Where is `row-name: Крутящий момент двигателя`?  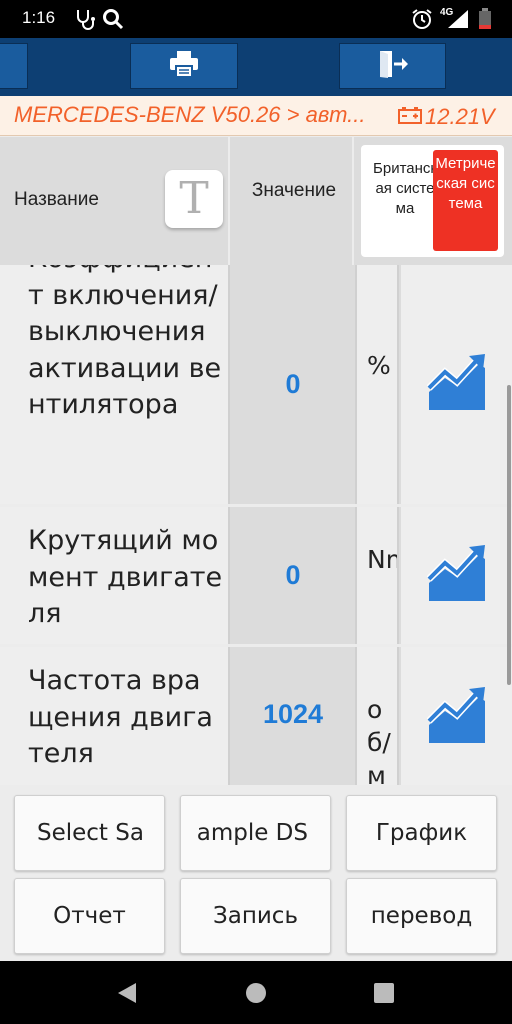
row-name: Крутящий момент двигателя is located at coordinates (125, 577).